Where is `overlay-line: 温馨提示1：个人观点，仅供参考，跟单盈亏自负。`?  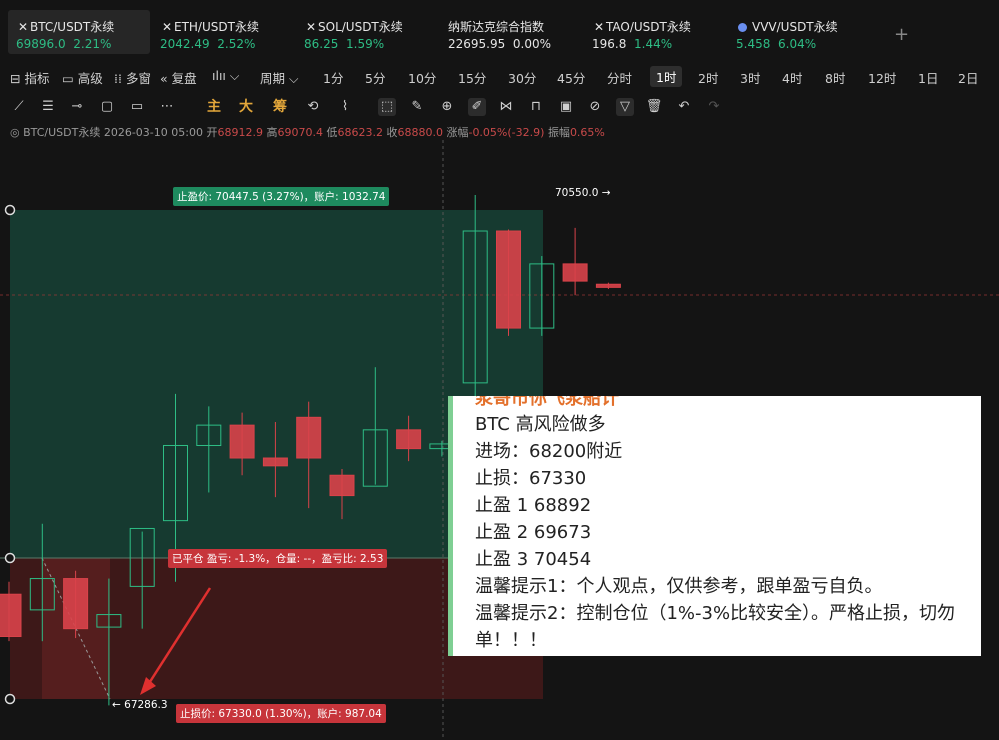 overlay-line: 温馨提示1：个人观点，仅供参考，跟单盈亏自负。 is located at coordinates (679, 586).